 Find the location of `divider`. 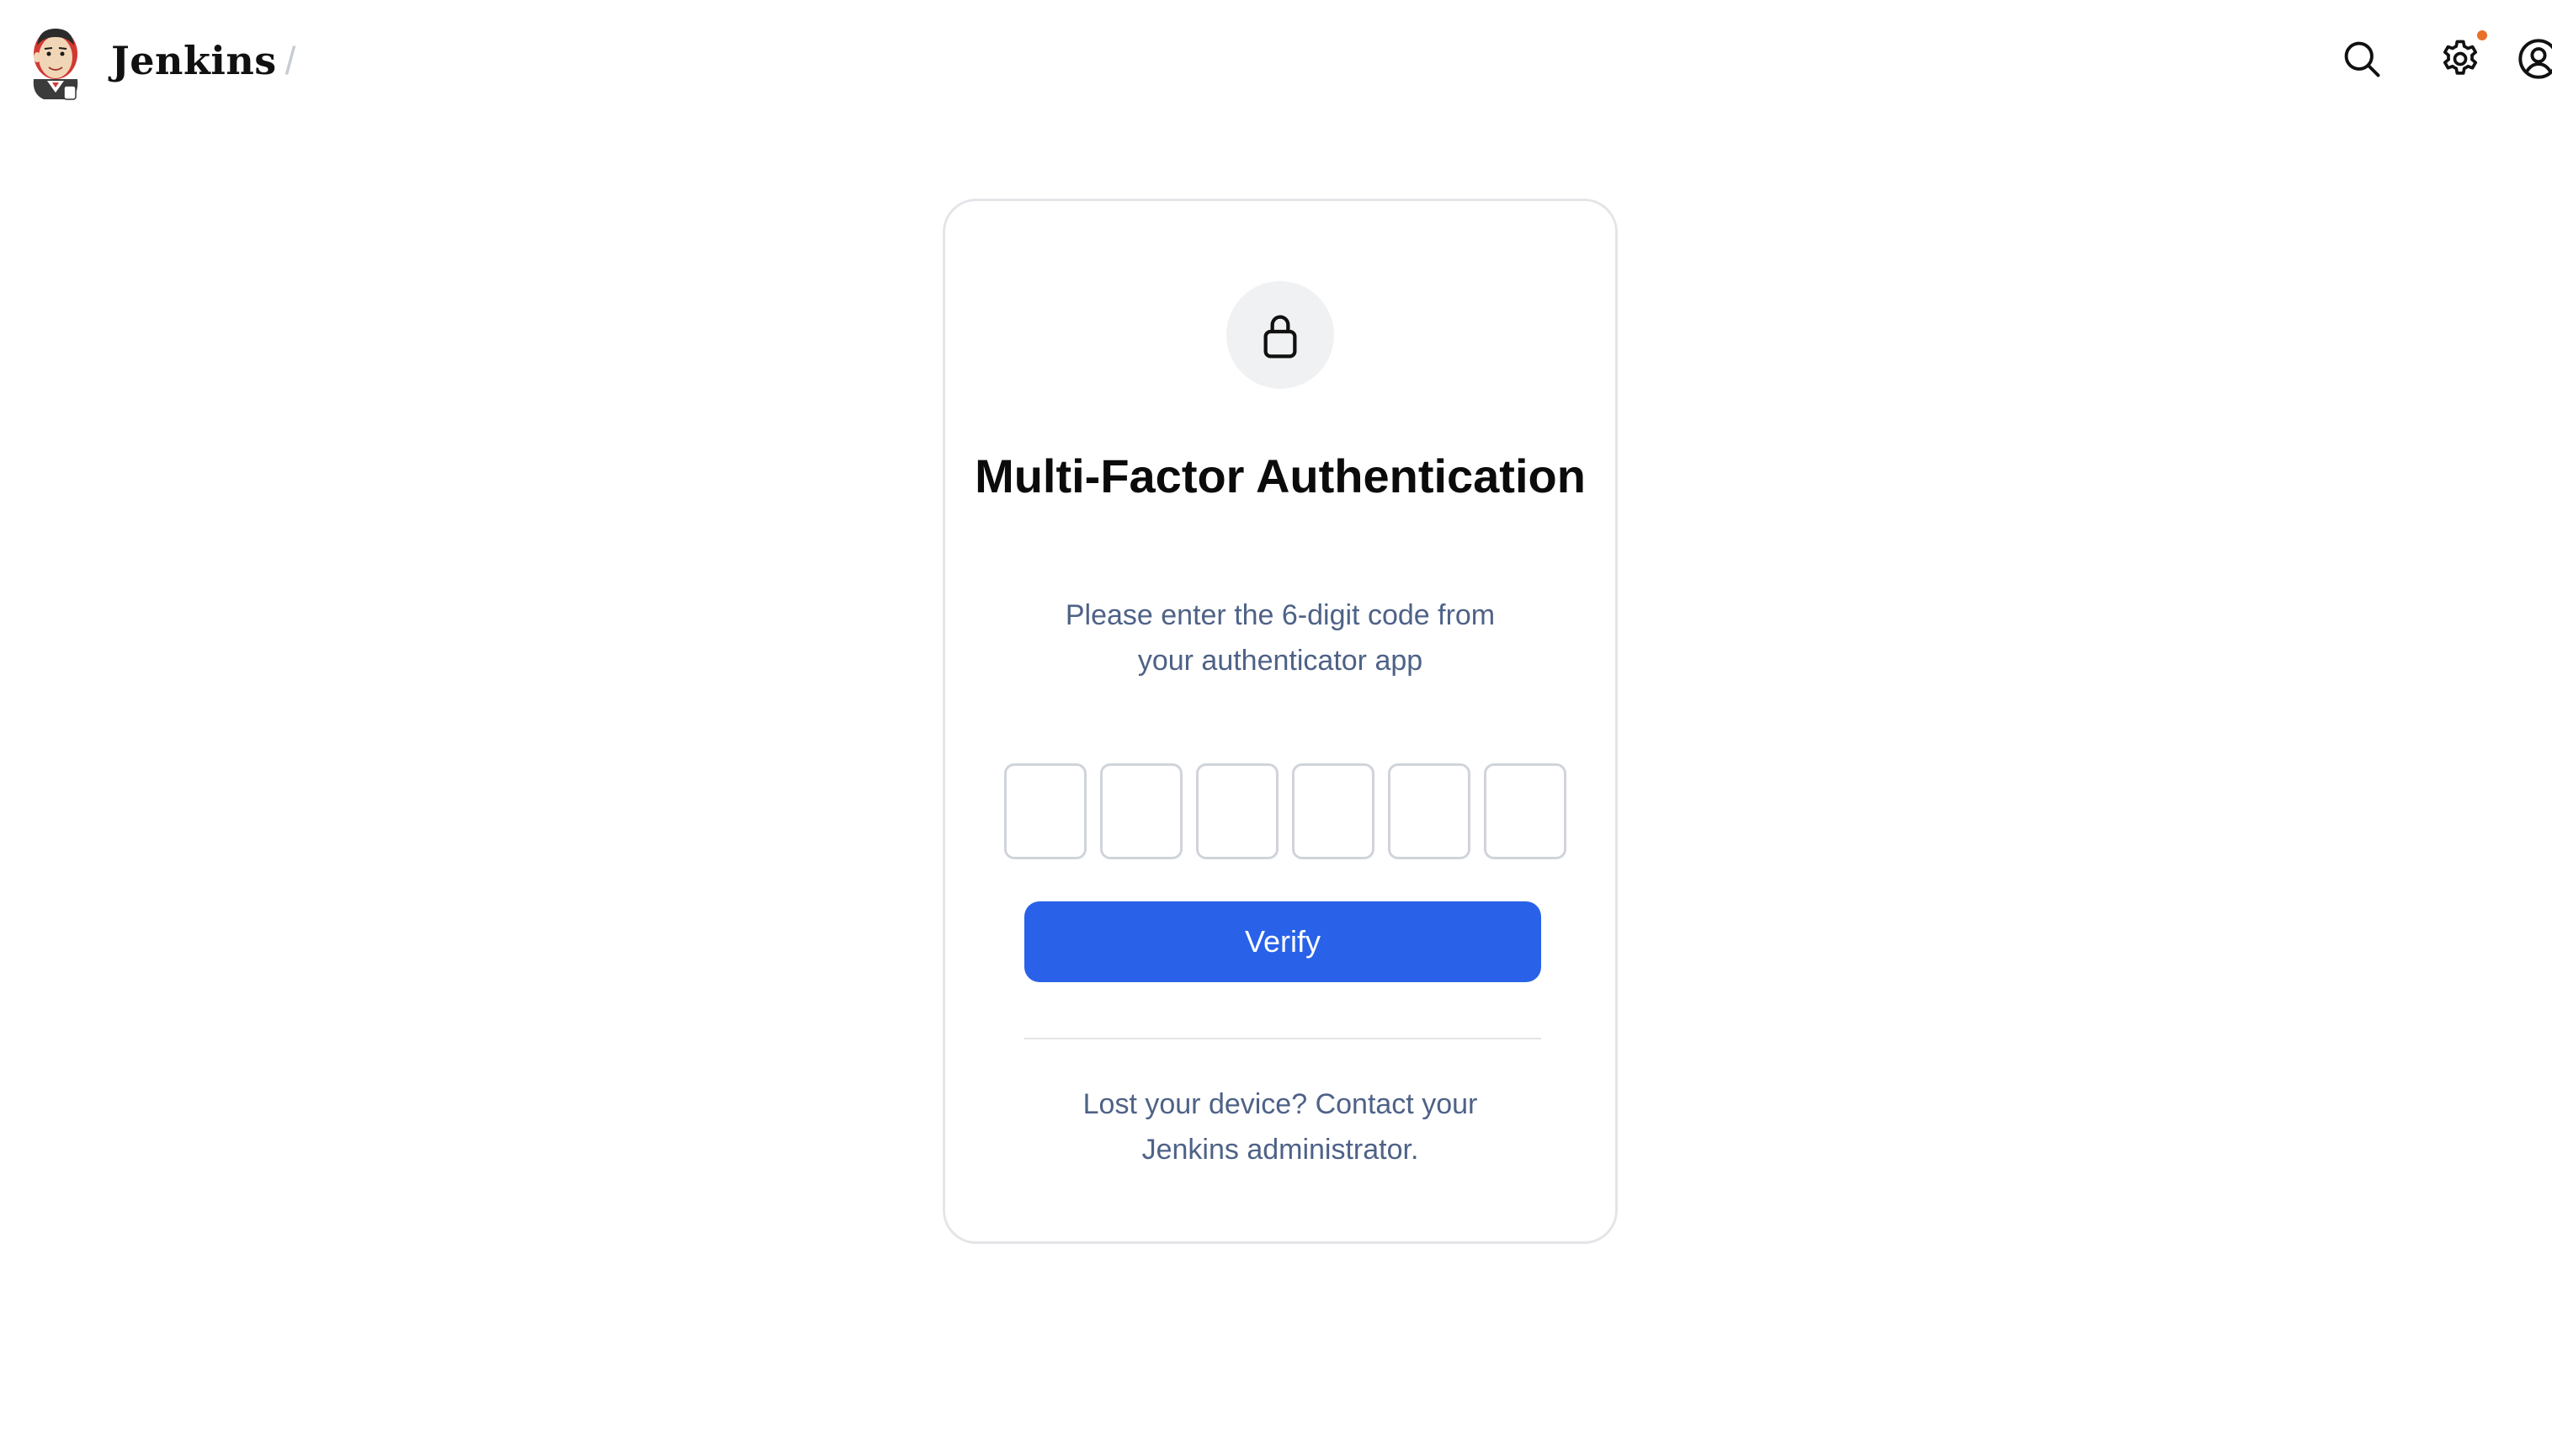

divider is located at coordinates (1282, 1038).